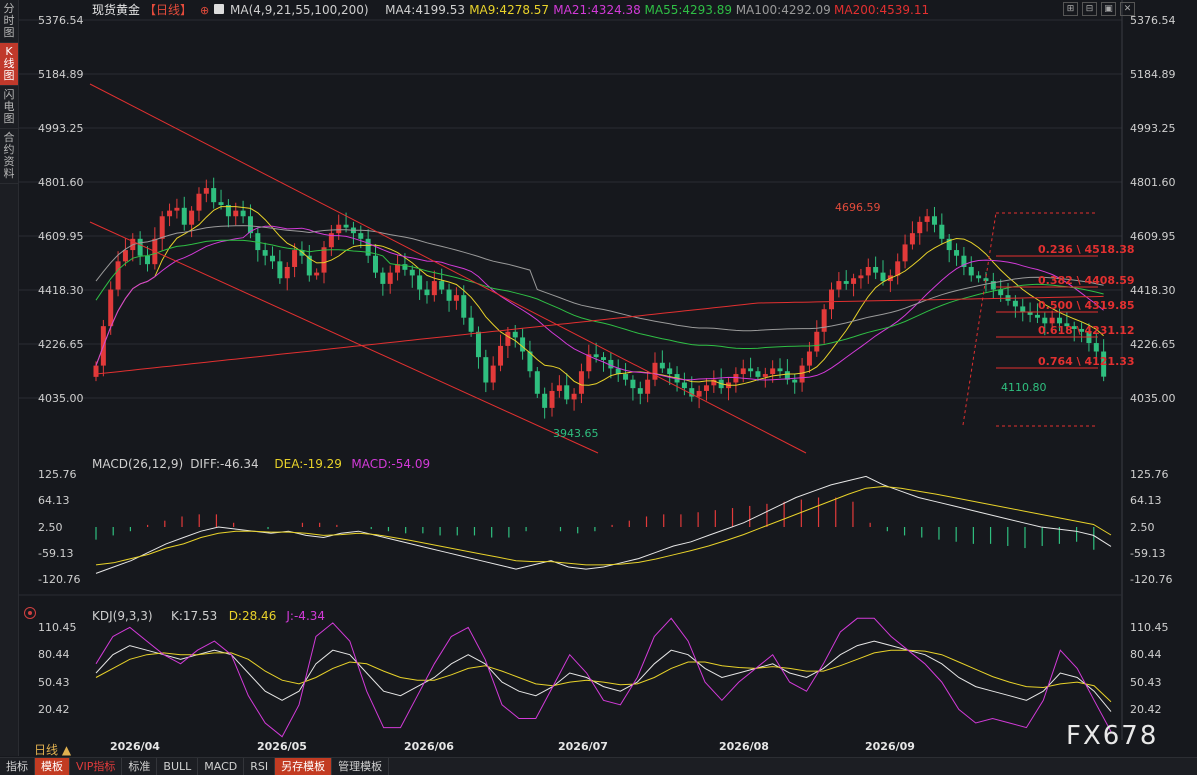 The image size is (1197, 775). What do you see at coordinates (1151, 579) in the screenshot?
I see `macd-y-tick: -120.76` at bounding box center [1151, 579].